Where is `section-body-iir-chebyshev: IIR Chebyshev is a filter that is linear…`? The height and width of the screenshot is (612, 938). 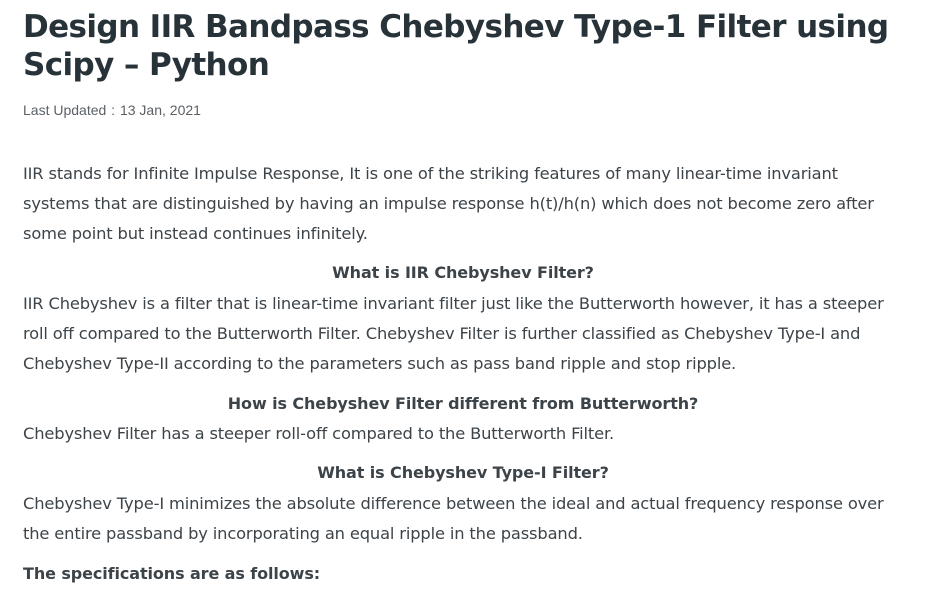 section-body-iir-chebyshev: IIR Chebyshev is a filter that is linear… is located at coordinates (453, 333).